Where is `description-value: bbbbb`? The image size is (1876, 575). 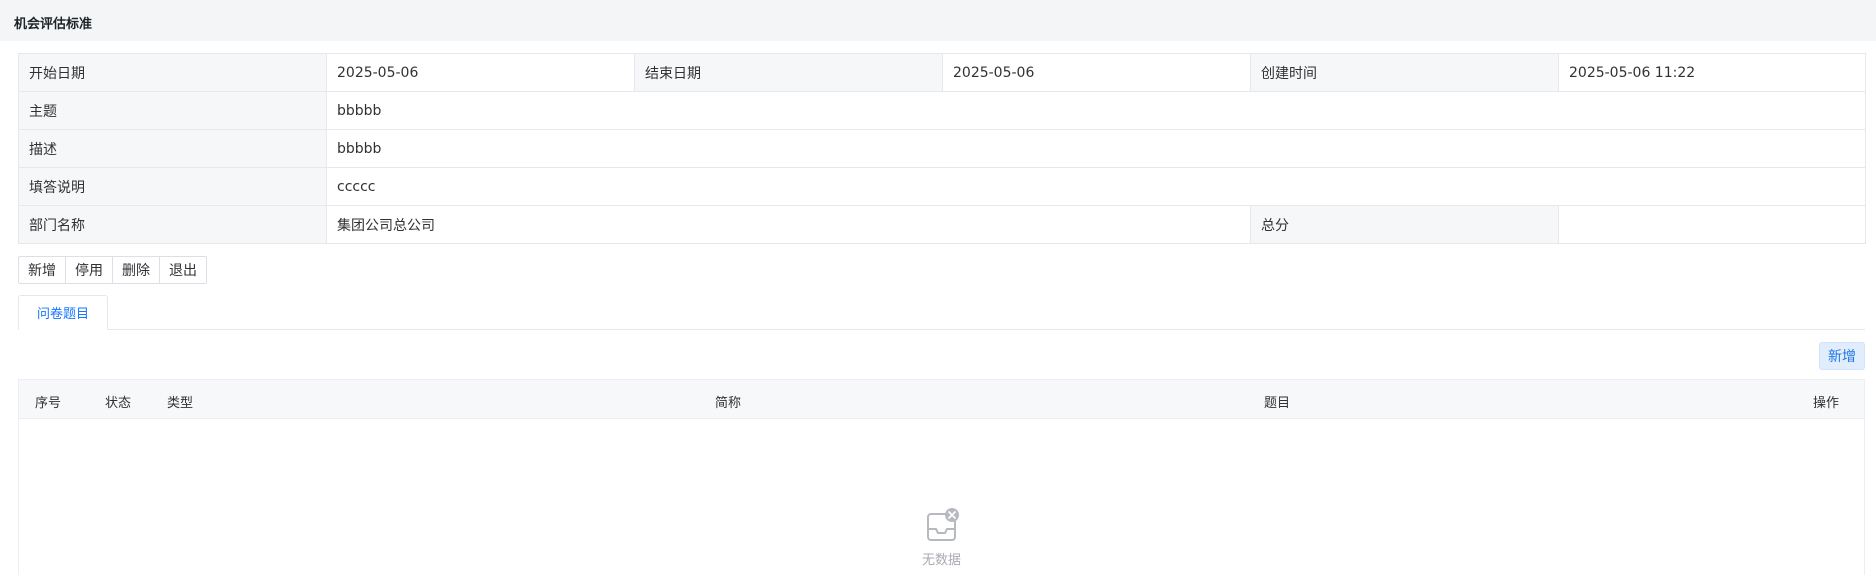 description-value: bbbbb is located at coordinates (1096, 148).